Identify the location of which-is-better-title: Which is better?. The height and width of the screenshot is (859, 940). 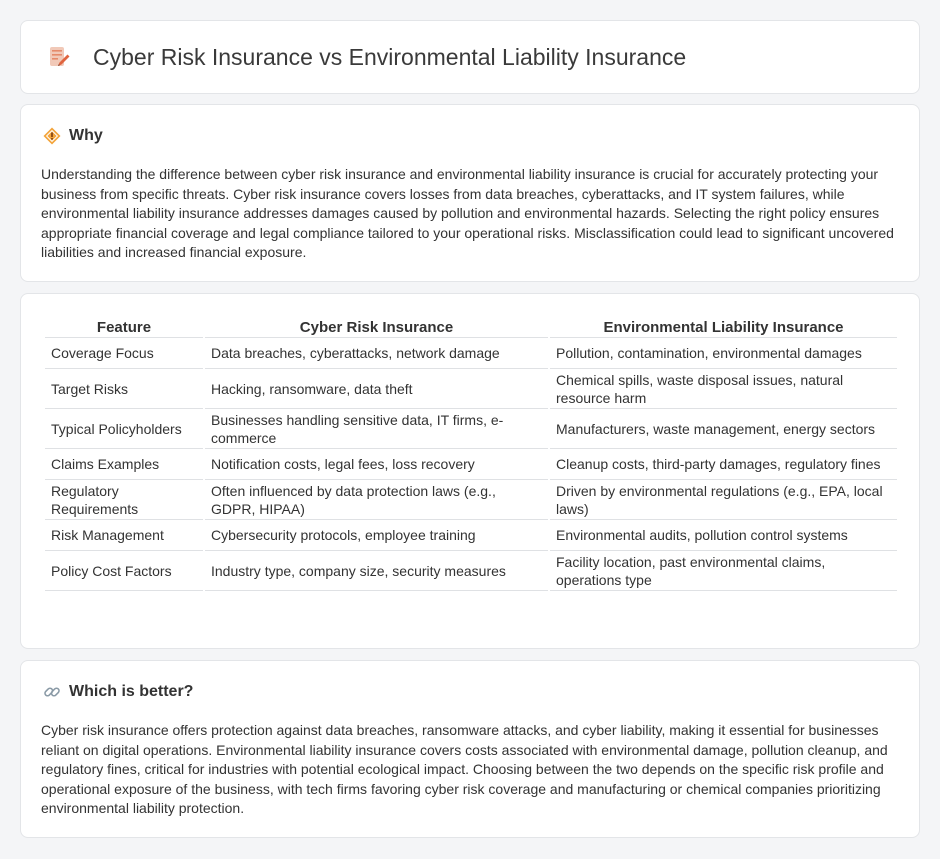
(131, 691).